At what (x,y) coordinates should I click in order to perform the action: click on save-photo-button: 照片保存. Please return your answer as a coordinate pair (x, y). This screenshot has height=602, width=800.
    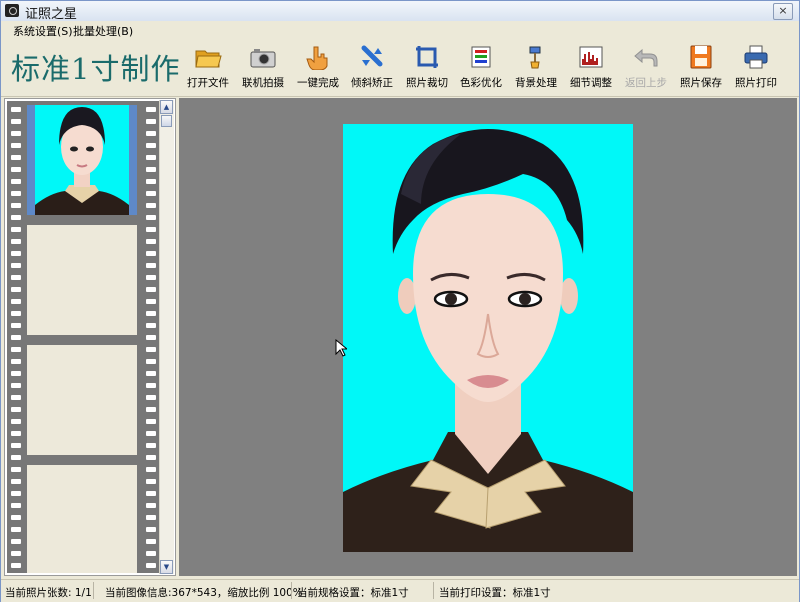
    Looking at the image, I should click on (701, 68).